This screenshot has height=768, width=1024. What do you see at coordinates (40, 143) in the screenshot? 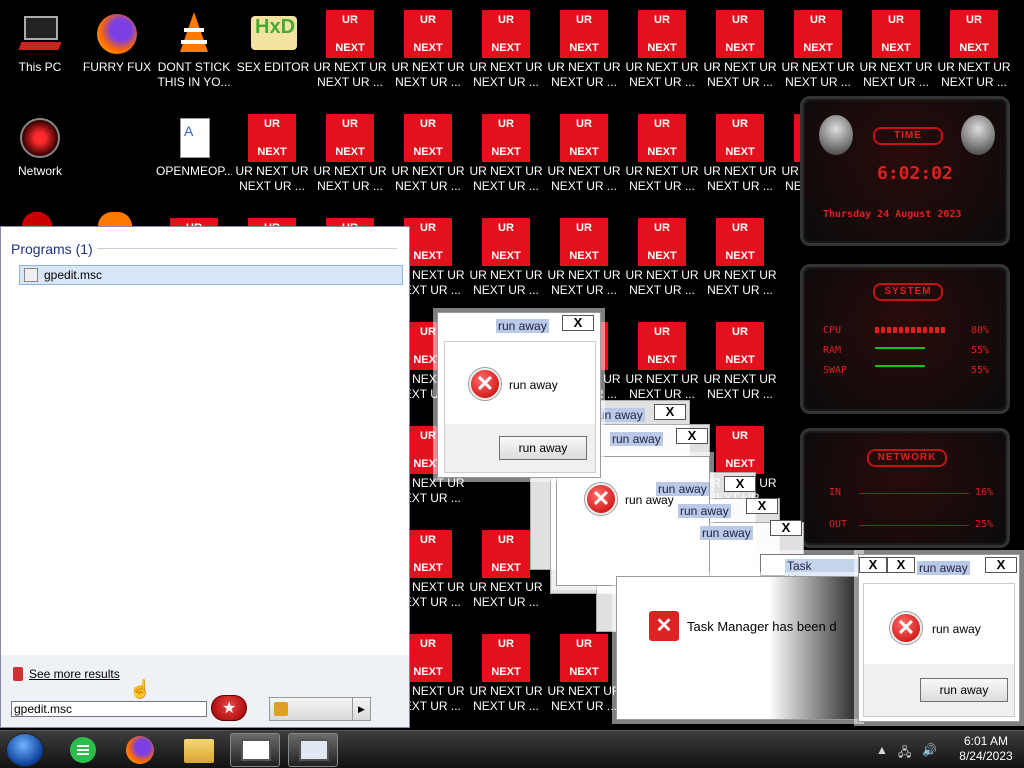
I see `desktop-icon-network: Network` at bounding box center [40, 143].